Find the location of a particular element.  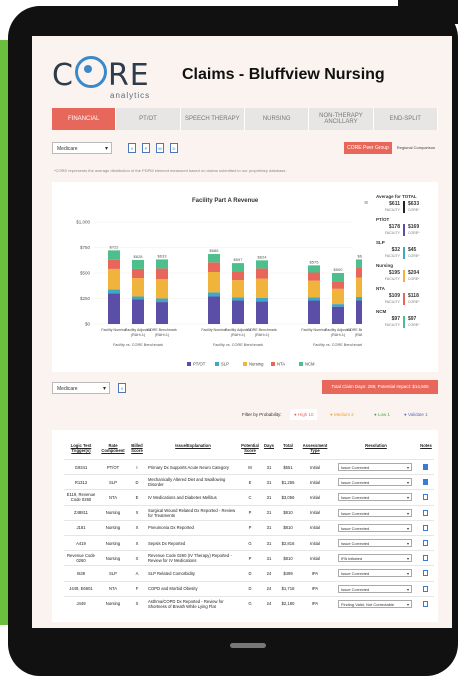

column-header: Billed Score is located at coordinates (137, 448).